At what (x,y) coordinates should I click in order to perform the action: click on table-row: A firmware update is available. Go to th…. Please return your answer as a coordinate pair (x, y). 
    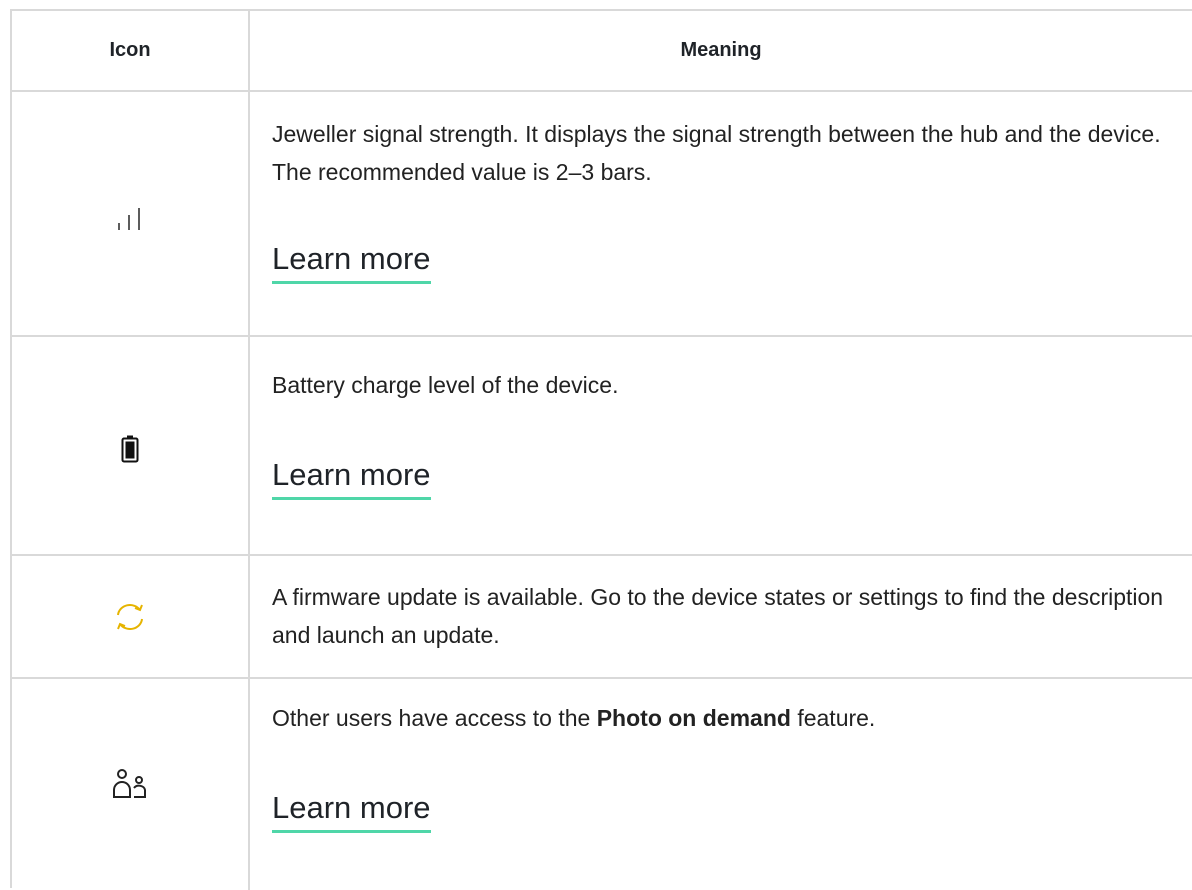
    Looking at the image, I should click on (602, 617).